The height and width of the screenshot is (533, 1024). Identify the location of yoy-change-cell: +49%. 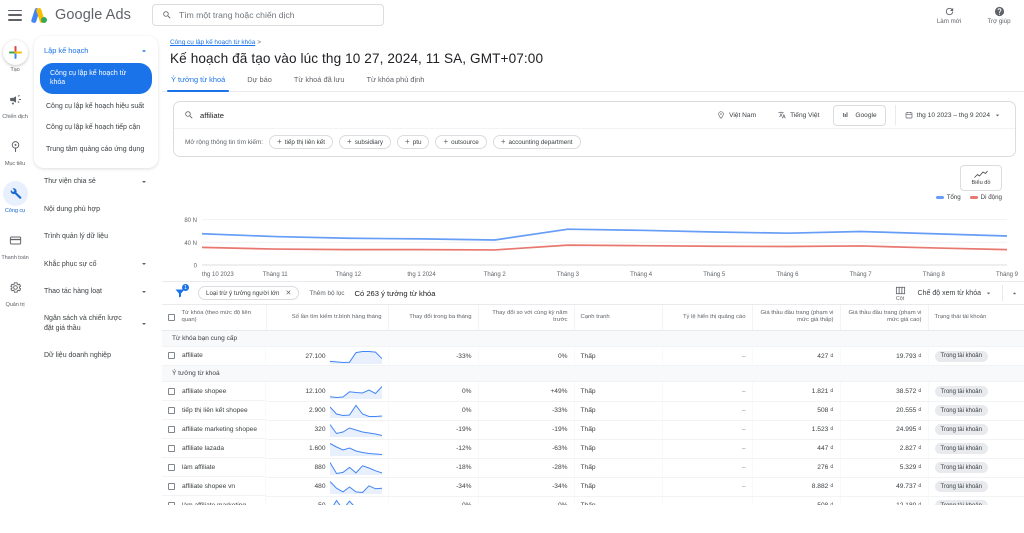
(526, 391).